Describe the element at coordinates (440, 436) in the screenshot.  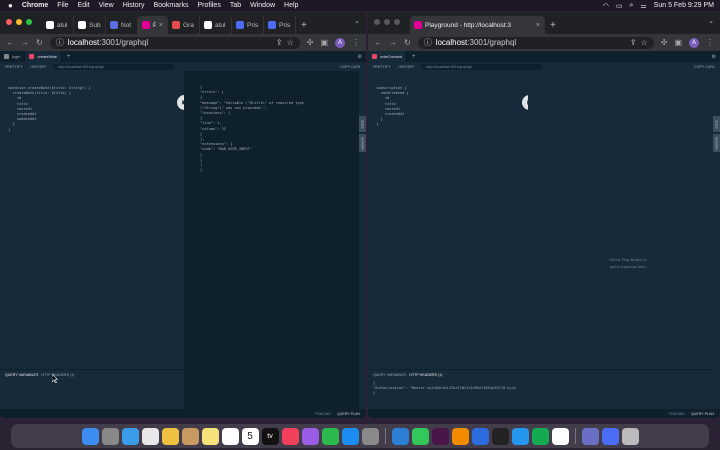
I see `slack-icon` at that location.